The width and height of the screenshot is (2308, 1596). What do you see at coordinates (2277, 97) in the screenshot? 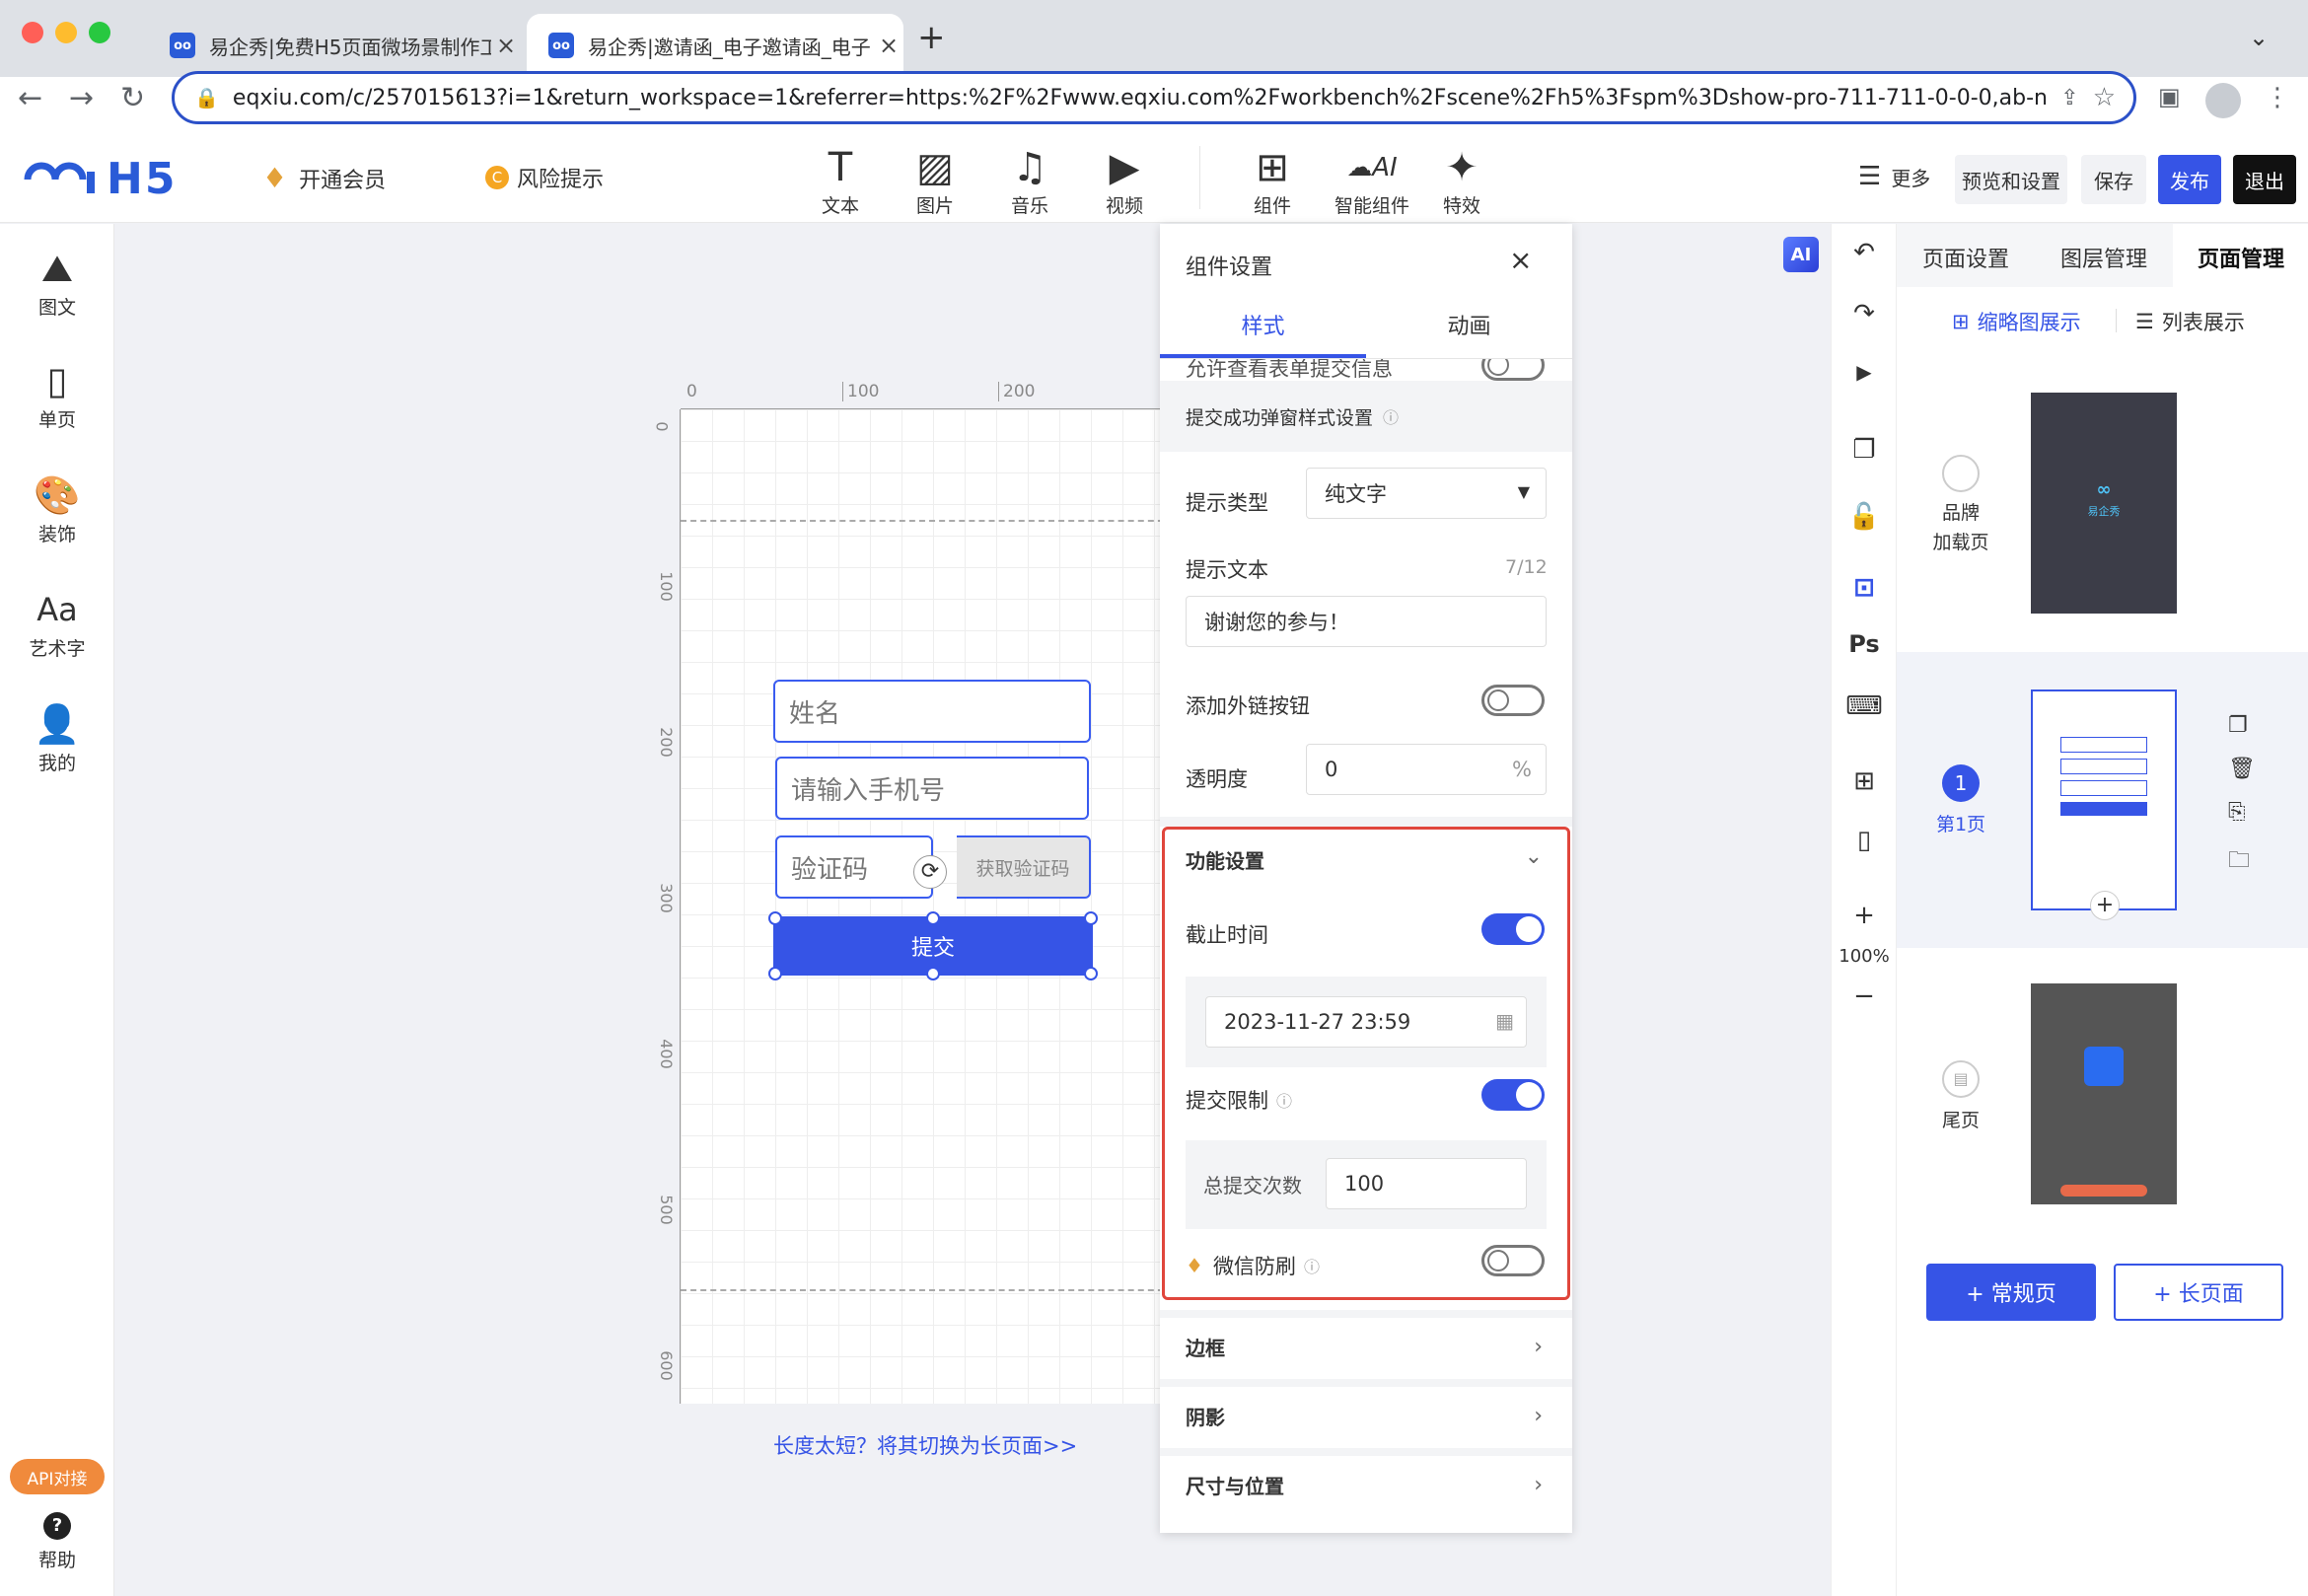
I see `browser-menu-icon: ⋮` at bounding box center [2277, 97].